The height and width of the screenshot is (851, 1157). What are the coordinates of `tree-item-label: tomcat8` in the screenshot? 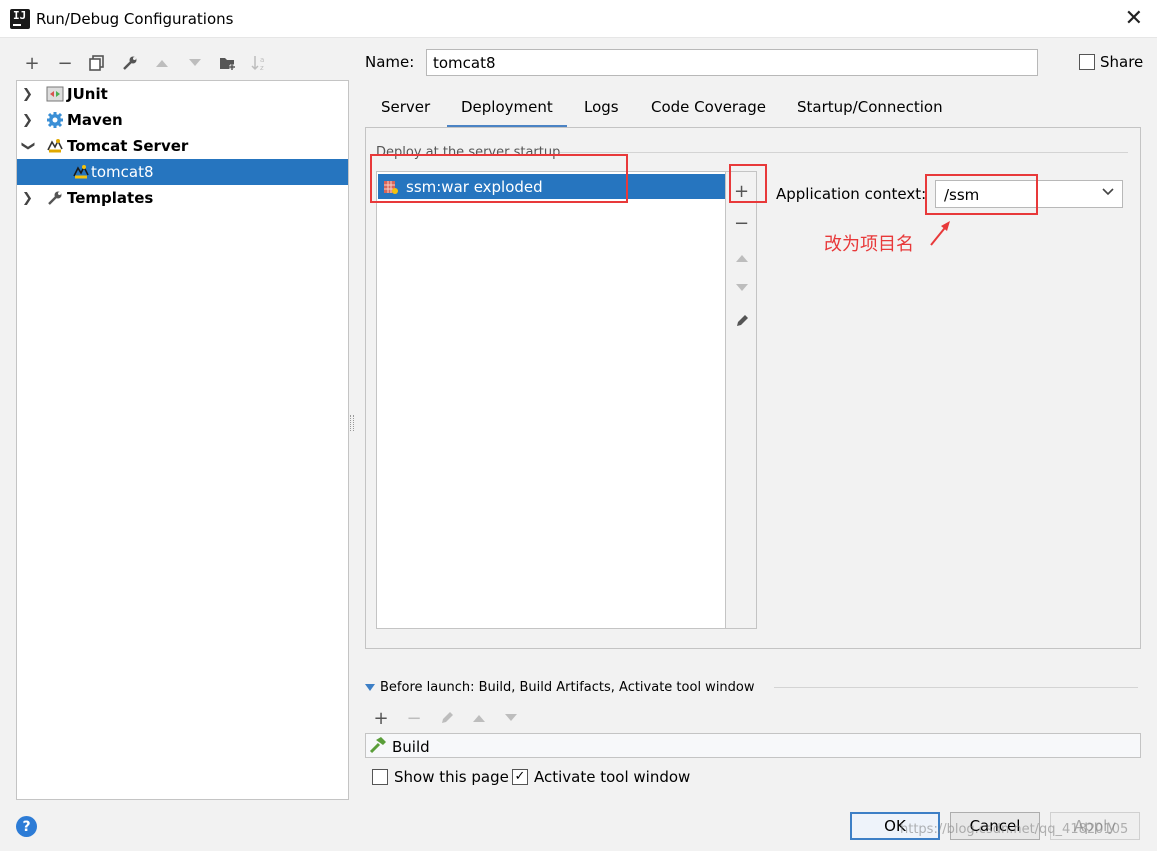 It's located at (122, 172).